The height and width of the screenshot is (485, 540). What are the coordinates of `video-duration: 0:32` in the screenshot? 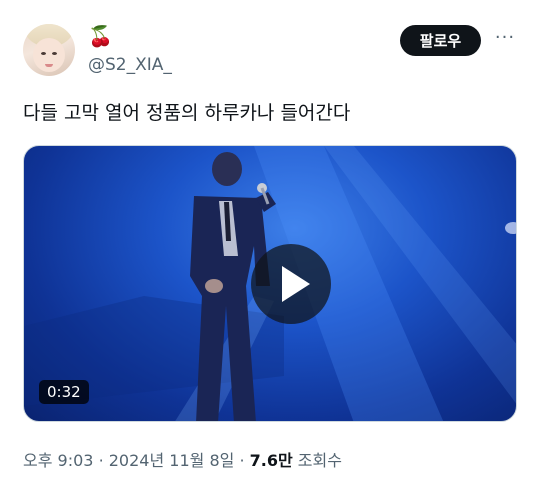 It's located at (64, 392).